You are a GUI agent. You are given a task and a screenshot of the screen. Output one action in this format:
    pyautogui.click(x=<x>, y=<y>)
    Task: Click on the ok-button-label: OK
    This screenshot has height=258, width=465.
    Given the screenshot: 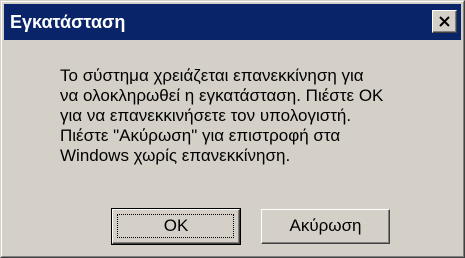 What is the action you would take?
    pyautogui.click(x=176, y=225)
    